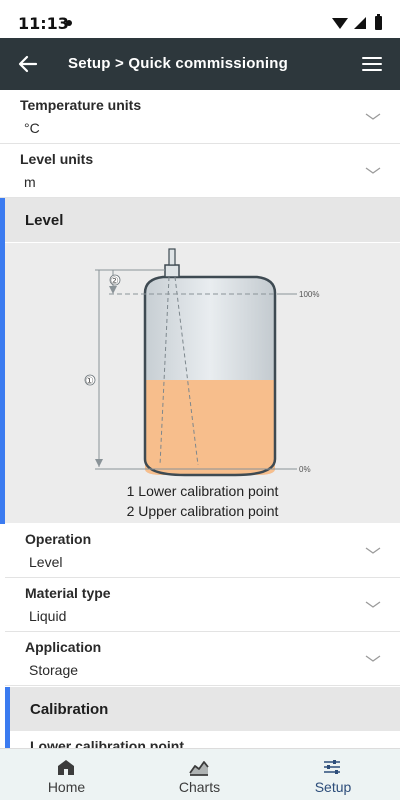  What do you see at coordinates (210, 427) in the screenshot?
I see `tank-liquid` at bounding box center [210, 427].